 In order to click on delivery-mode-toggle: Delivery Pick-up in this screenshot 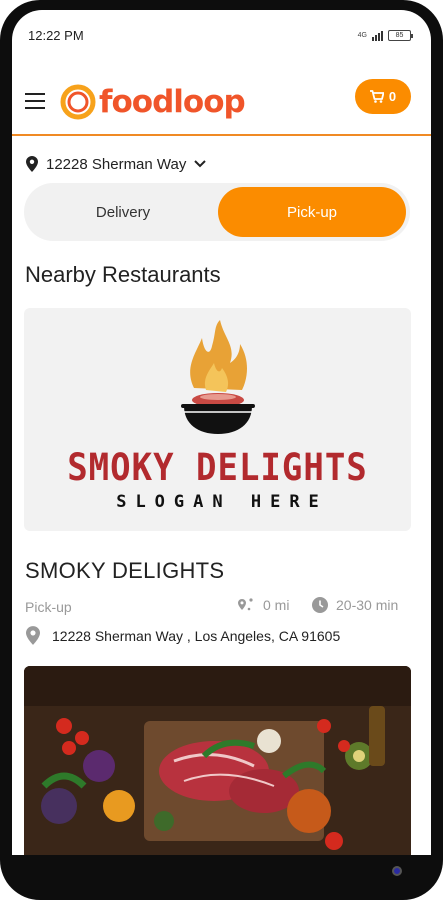, I will do `click(217, 212)`.